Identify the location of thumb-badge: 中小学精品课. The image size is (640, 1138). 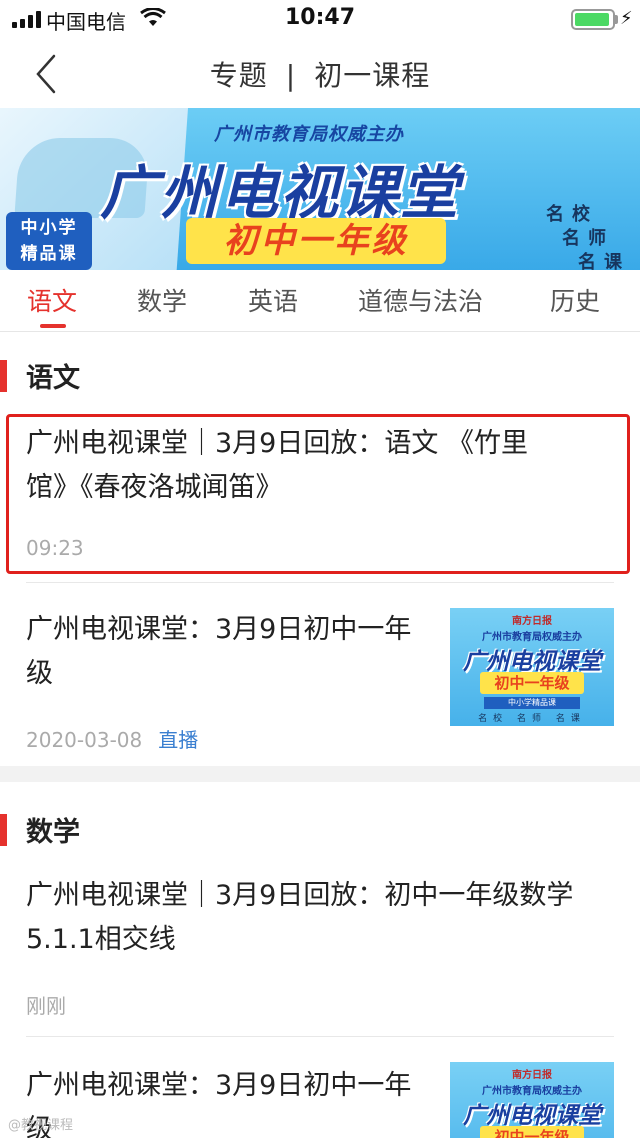
(532, 703).